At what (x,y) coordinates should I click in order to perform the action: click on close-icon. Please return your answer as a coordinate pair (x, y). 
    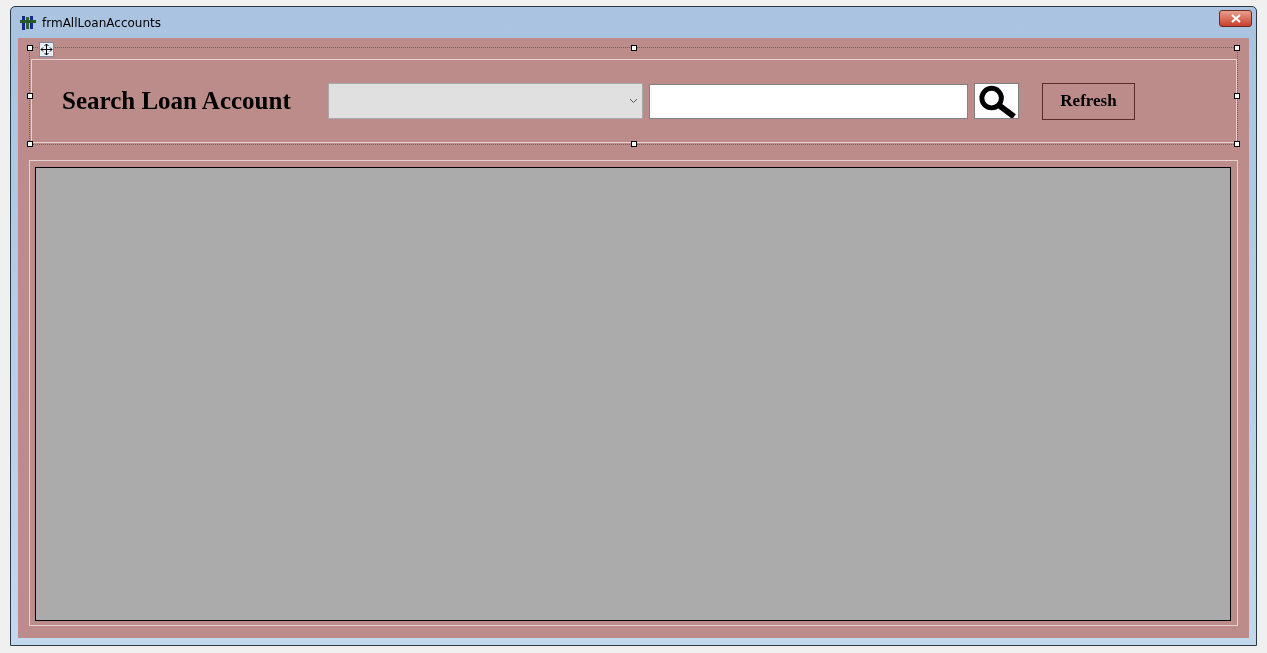
    Looking at the image, I should click on (1235, 18).